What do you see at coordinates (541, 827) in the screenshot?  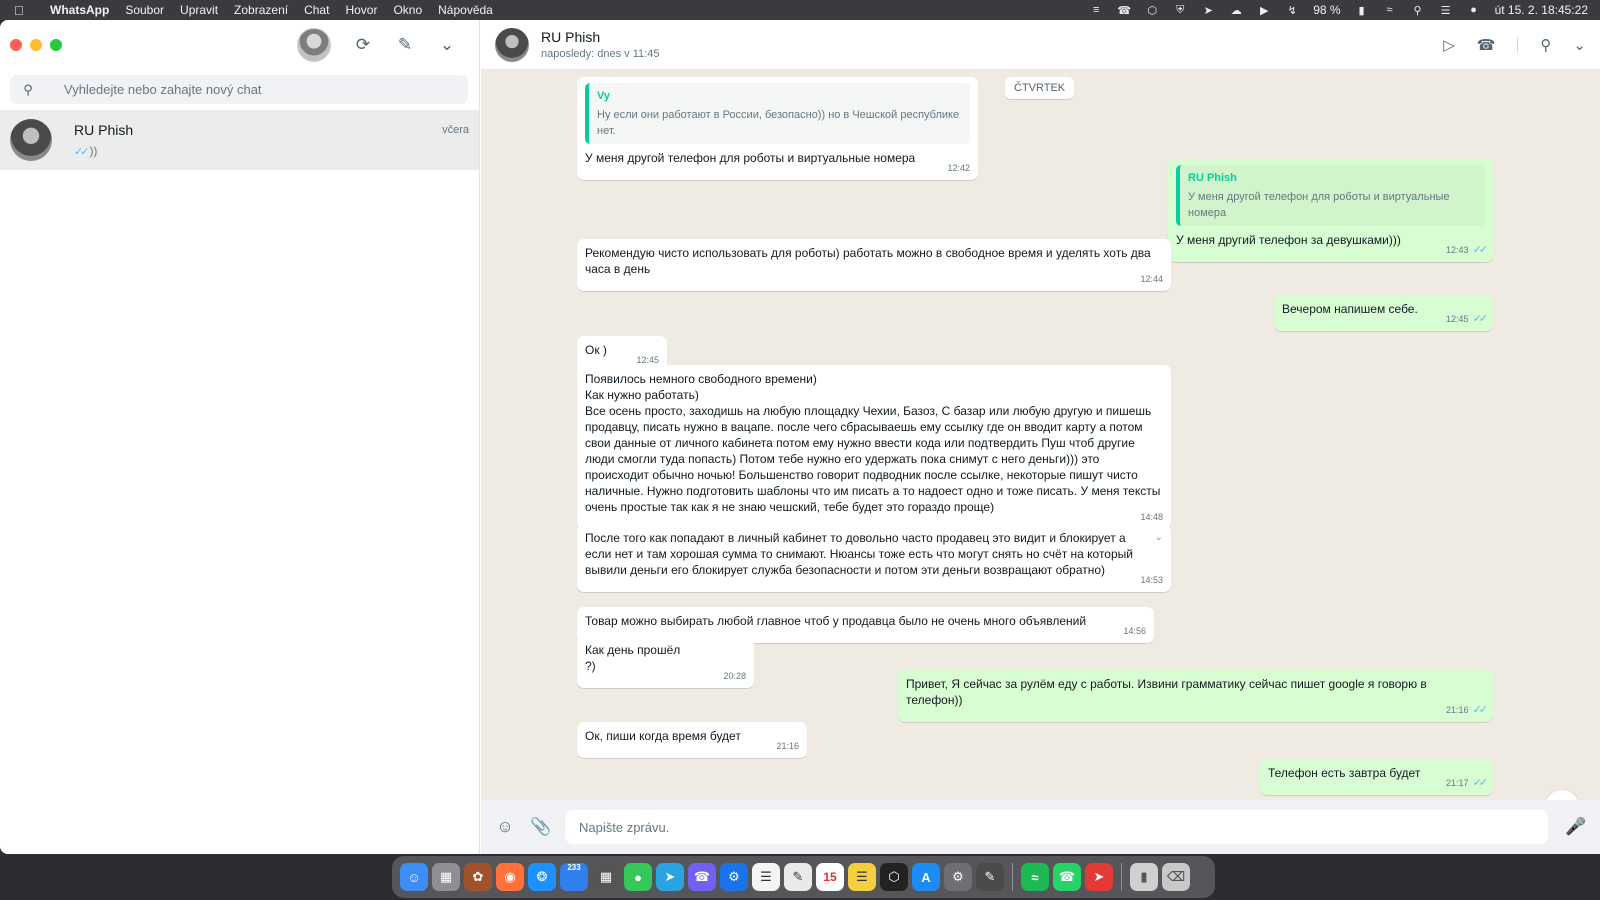 I see `attach-icon: 📎` at bounding box center [541, 827].